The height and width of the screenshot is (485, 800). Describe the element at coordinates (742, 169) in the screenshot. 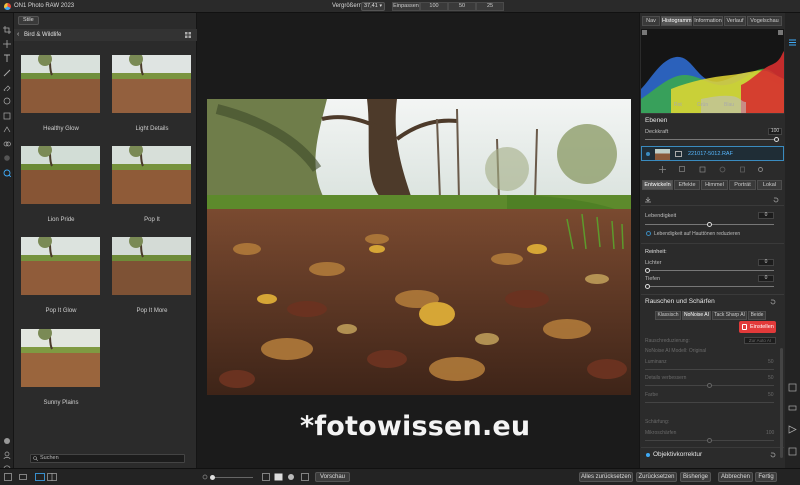

I see `delete-layer-icon` at that location.